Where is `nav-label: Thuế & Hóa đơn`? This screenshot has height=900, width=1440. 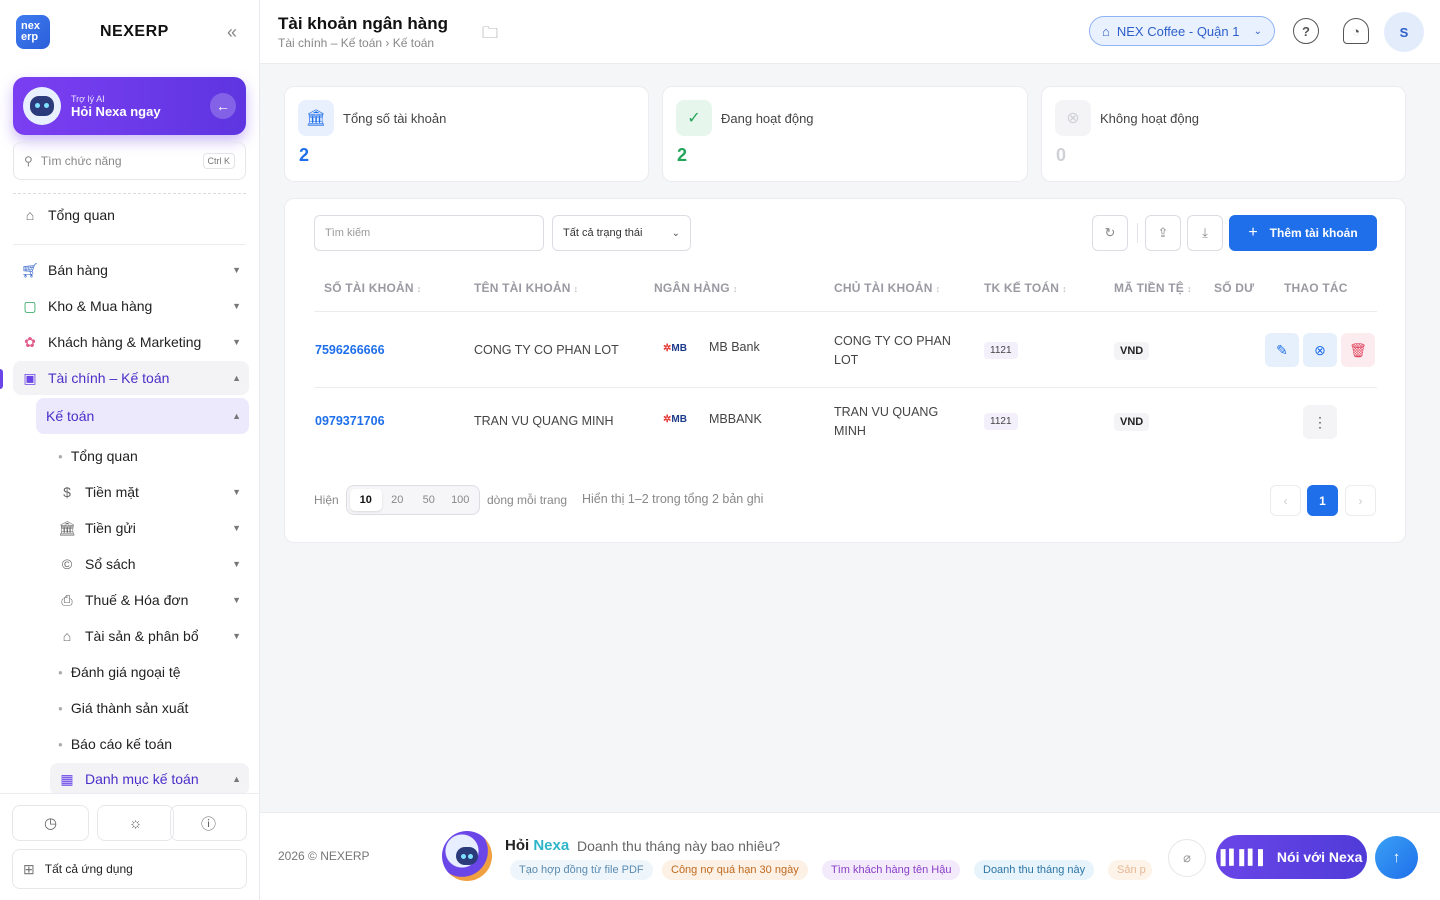
nav-label: Thuế & Hóa đơn is located at coordinates (137, 600).